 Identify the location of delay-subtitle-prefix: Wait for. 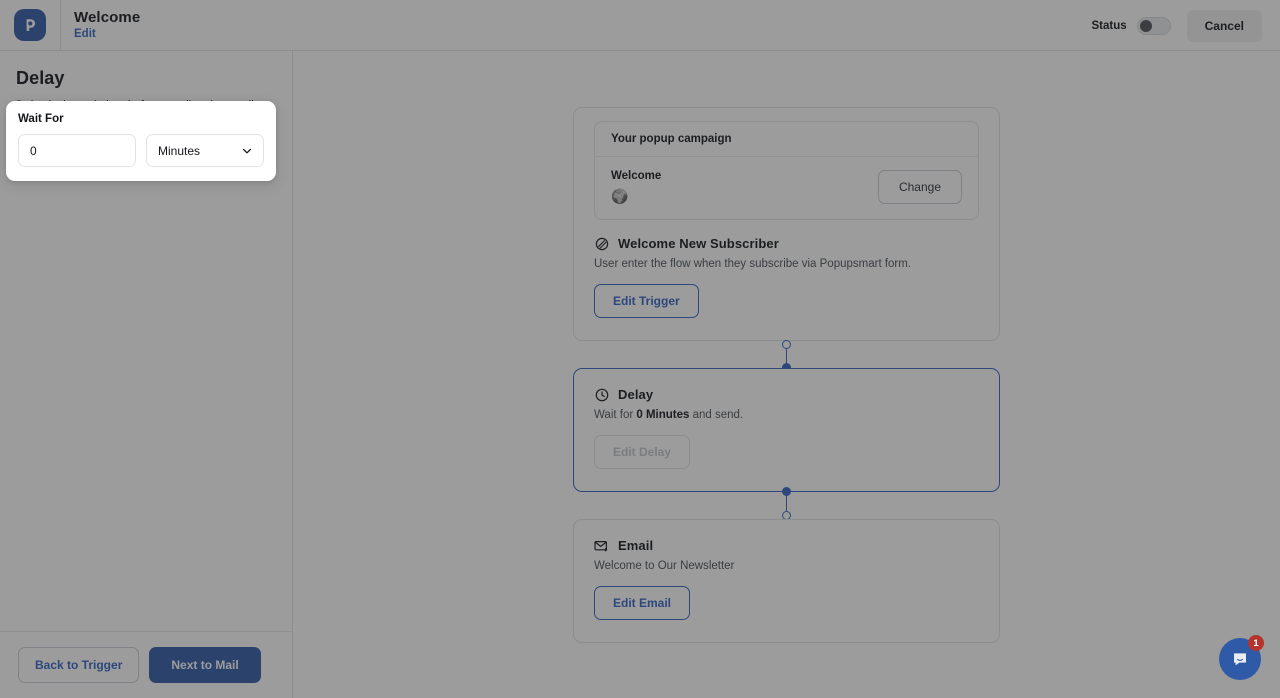
(615, 415).